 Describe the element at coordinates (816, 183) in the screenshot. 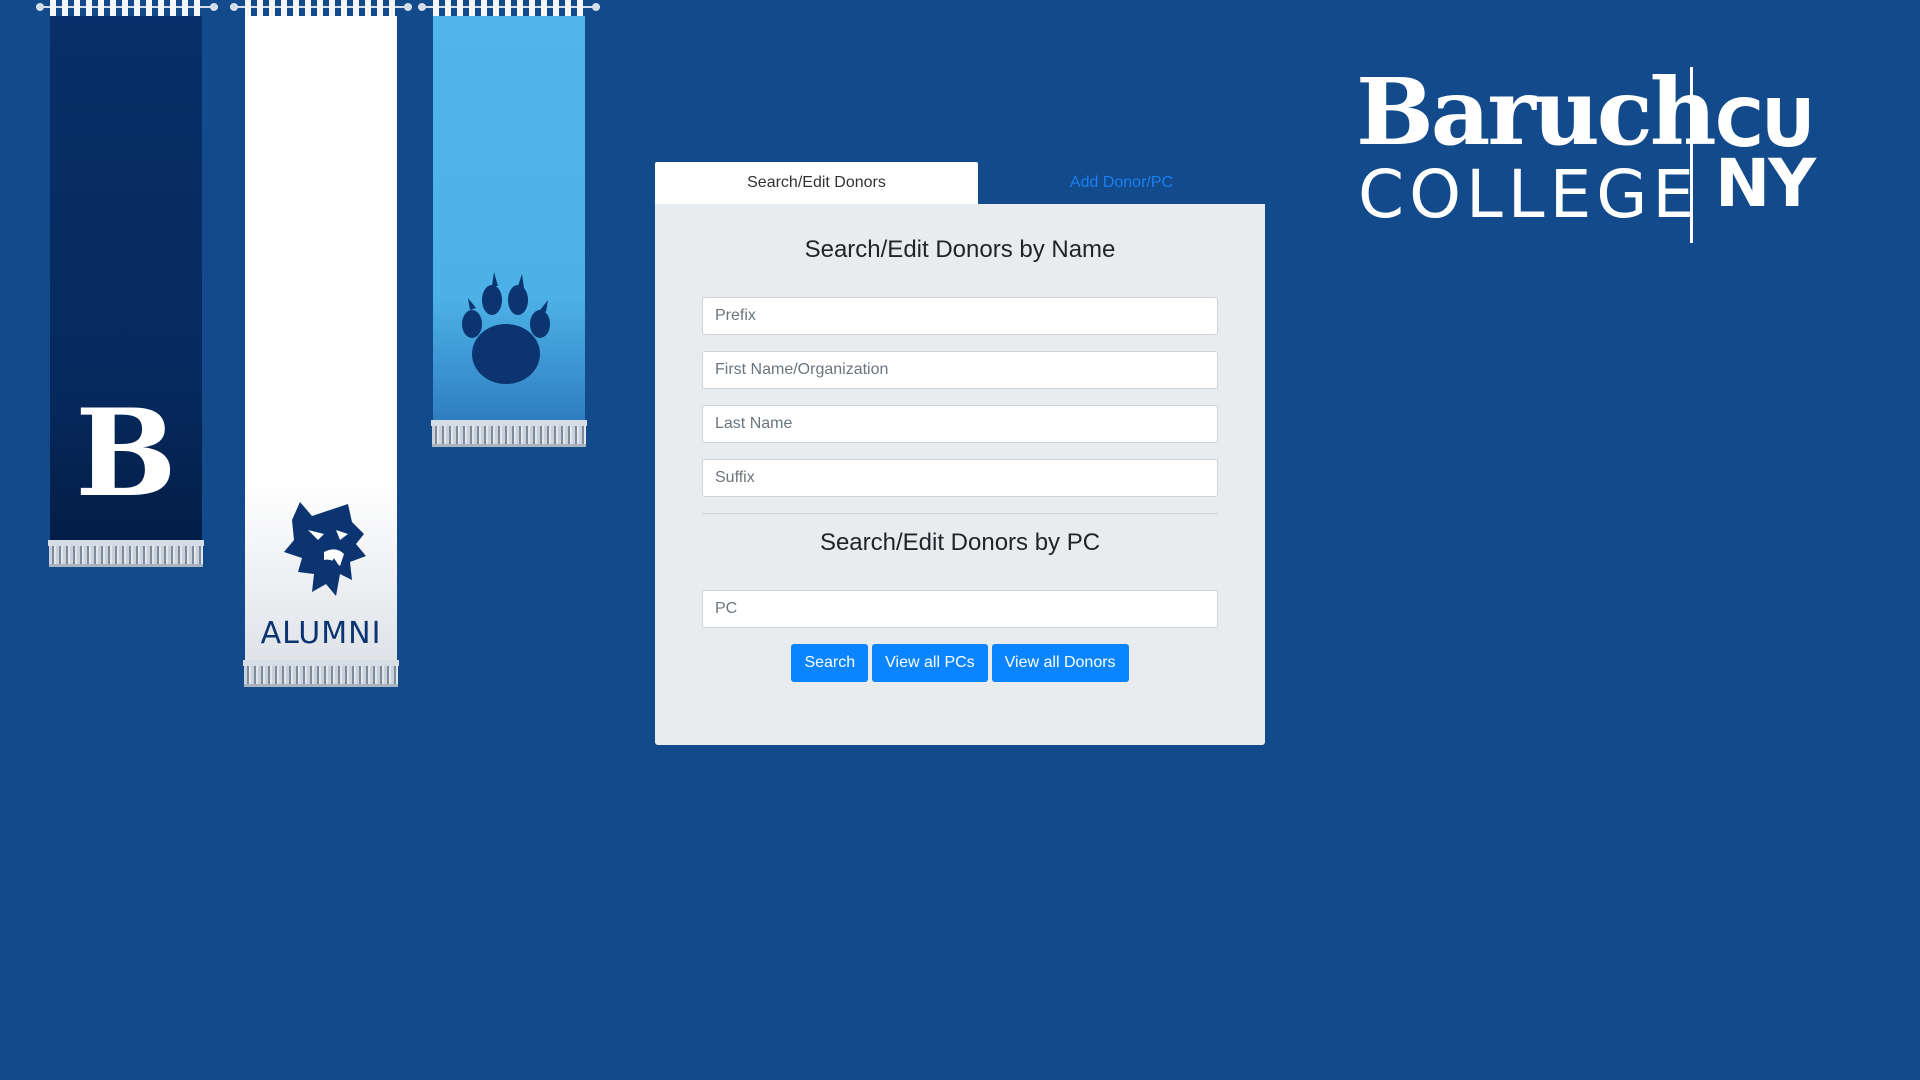

I see `tab-search-edit-donors: Search/Edit Donors` at that location.